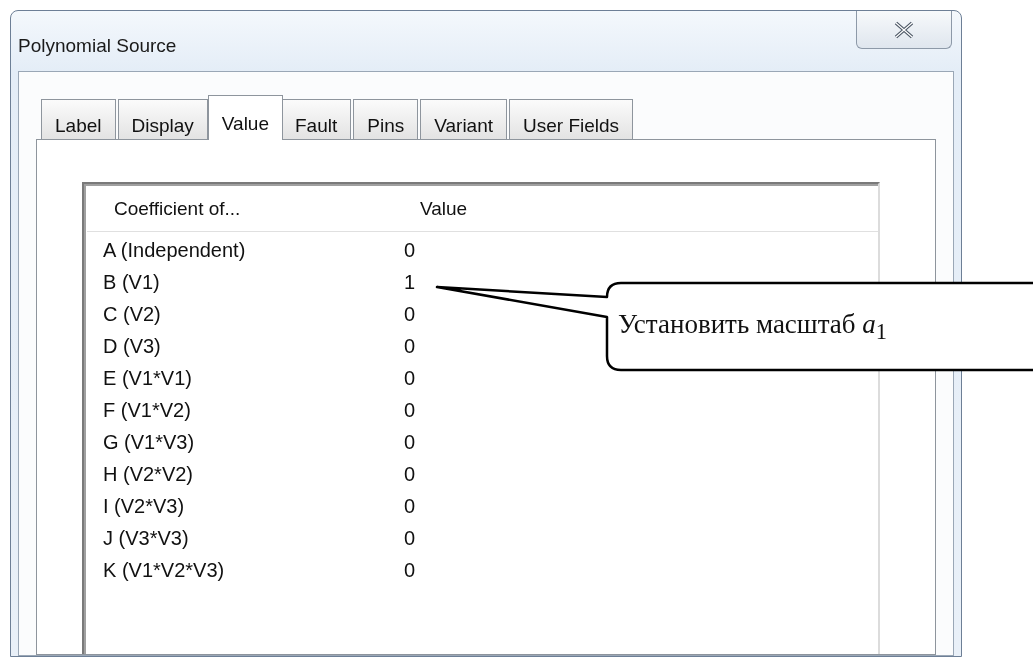 The width and height of the screenshot is (1033, 657). I want to click on coefficient-name: F (V1*V2), so click(146, 410).